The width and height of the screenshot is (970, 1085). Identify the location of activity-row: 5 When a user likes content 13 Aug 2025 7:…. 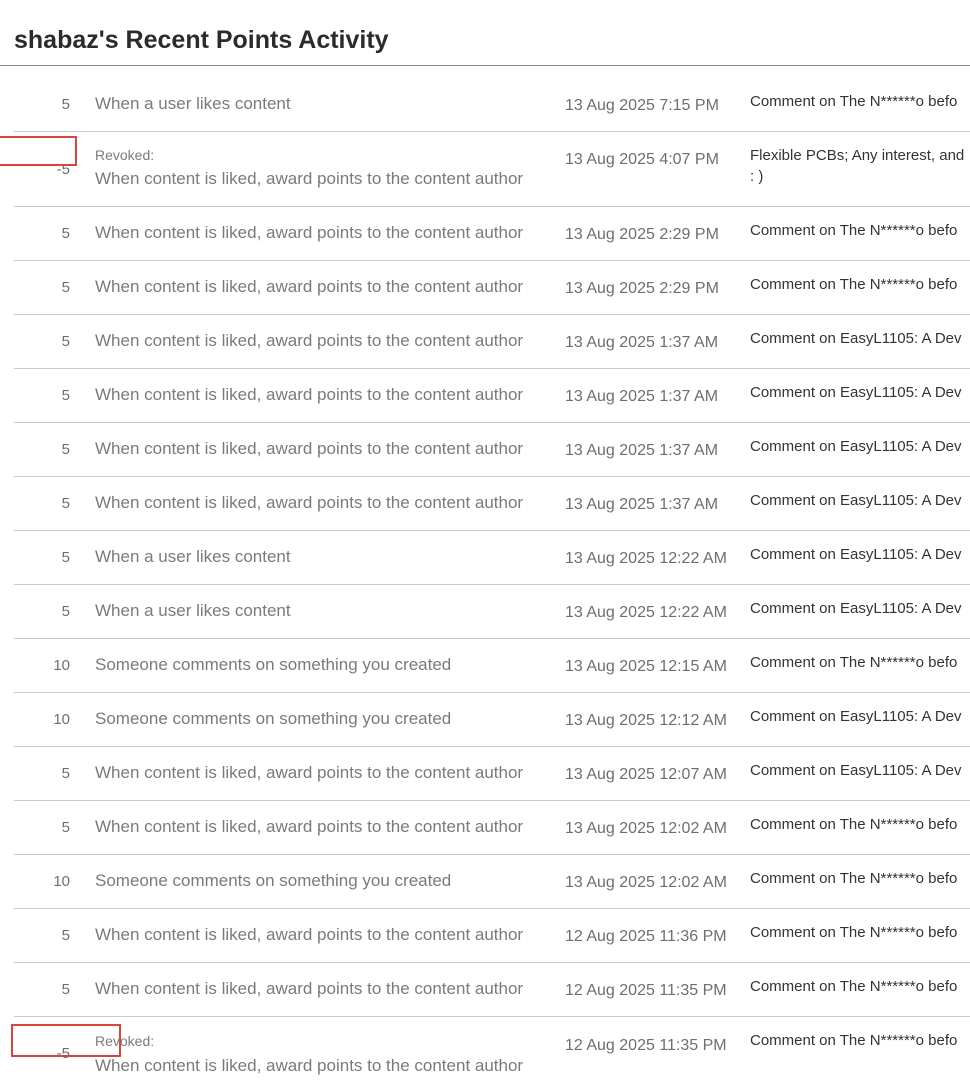
(492, 105).